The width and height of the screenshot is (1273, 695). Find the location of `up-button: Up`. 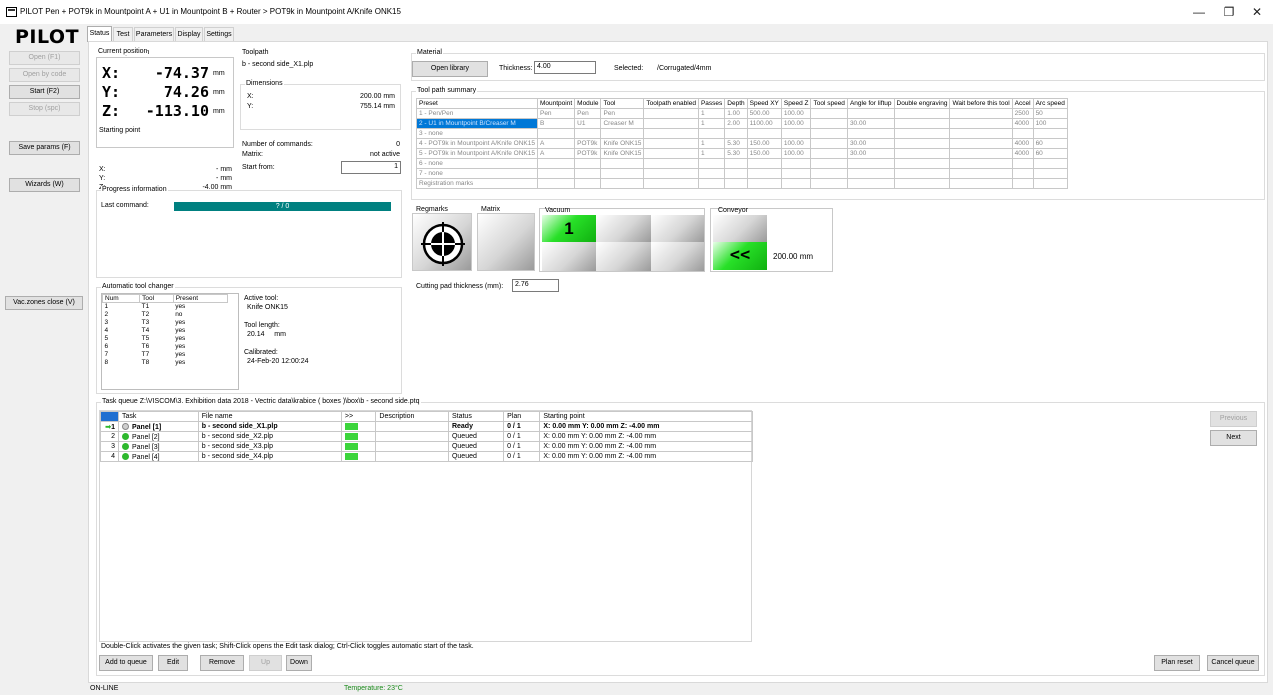

up-button: Up is located at coordinates (265, 663).